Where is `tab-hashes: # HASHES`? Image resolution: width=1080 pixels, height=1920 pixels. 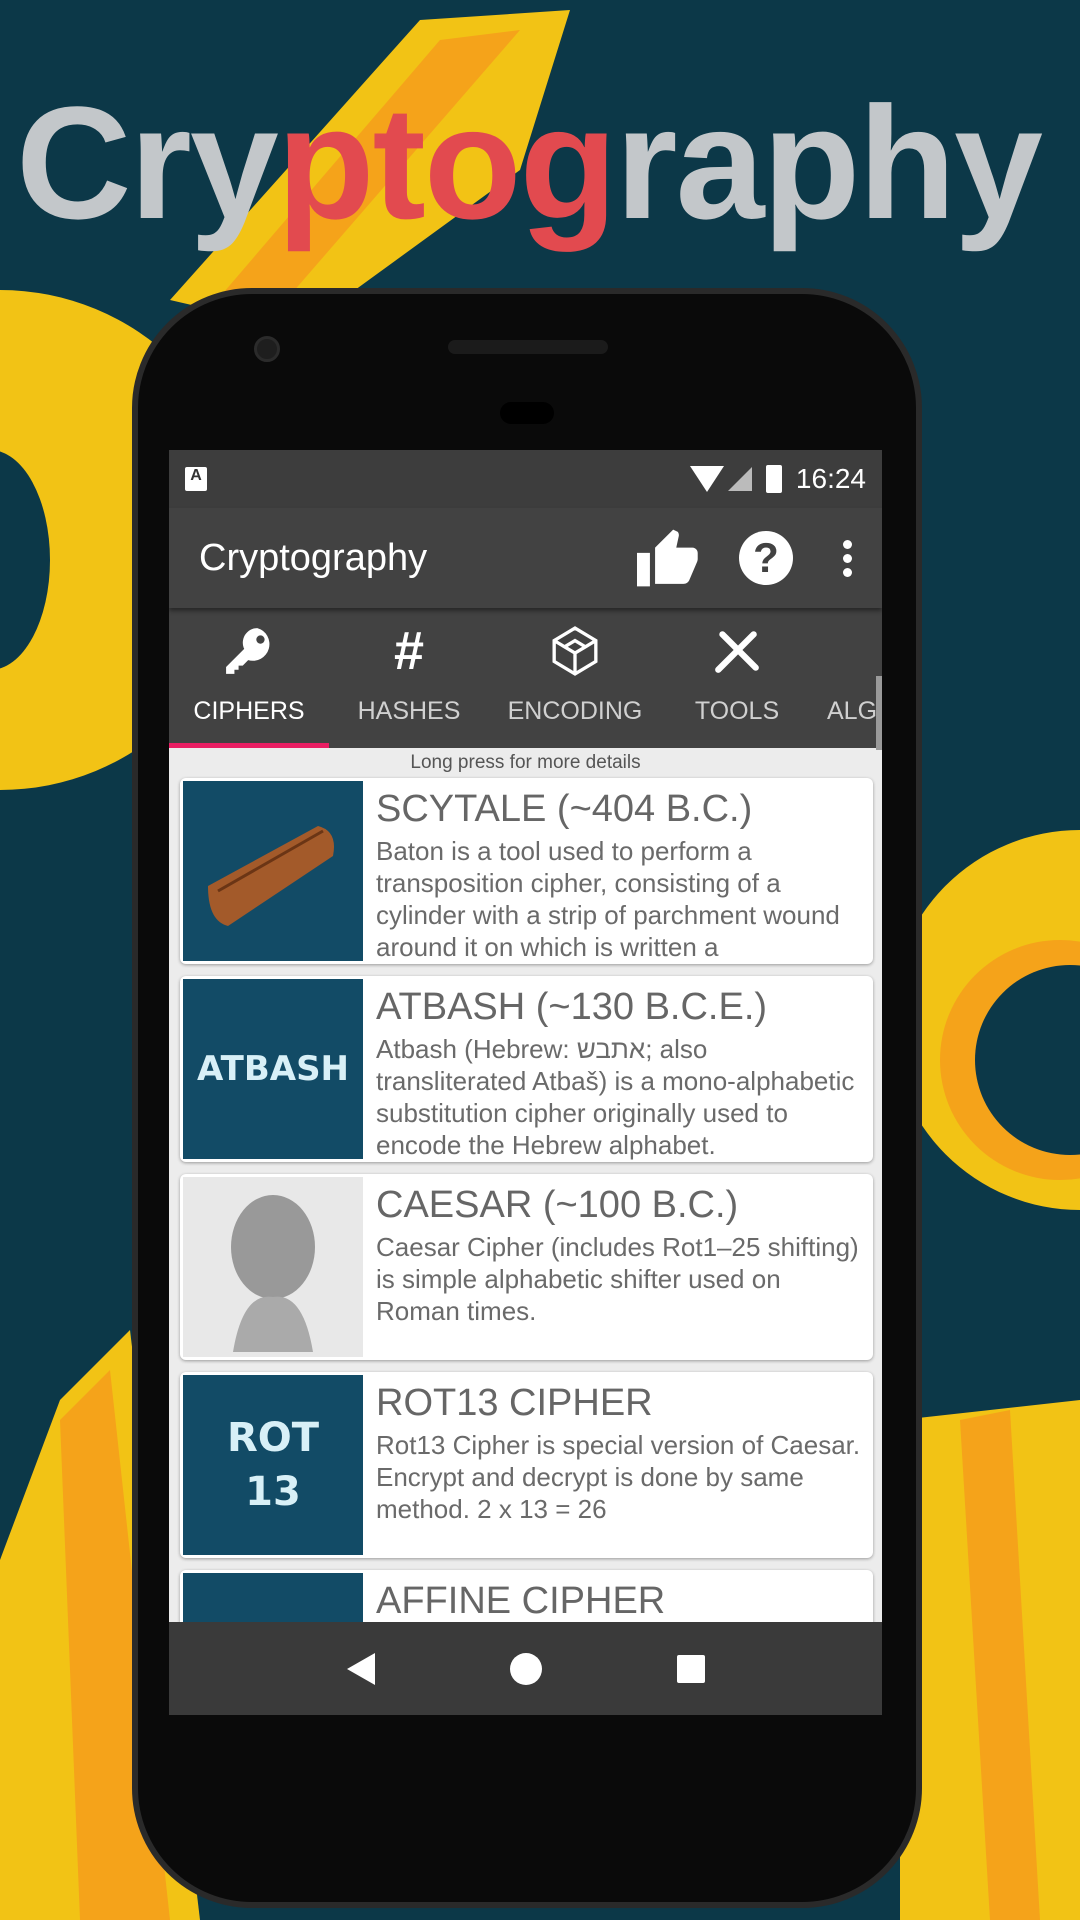
tab-hashes: # HASHES is located at coordinates (409, 678).